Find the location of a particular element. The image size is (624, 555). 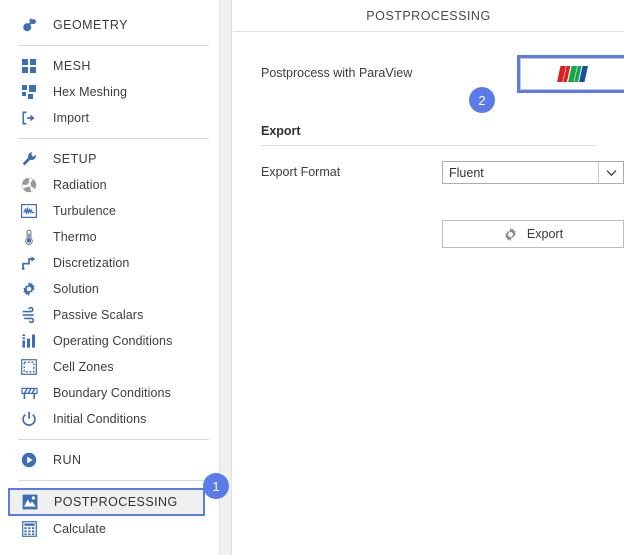

export-section-heading: Export is located at coordinates (281, 131).